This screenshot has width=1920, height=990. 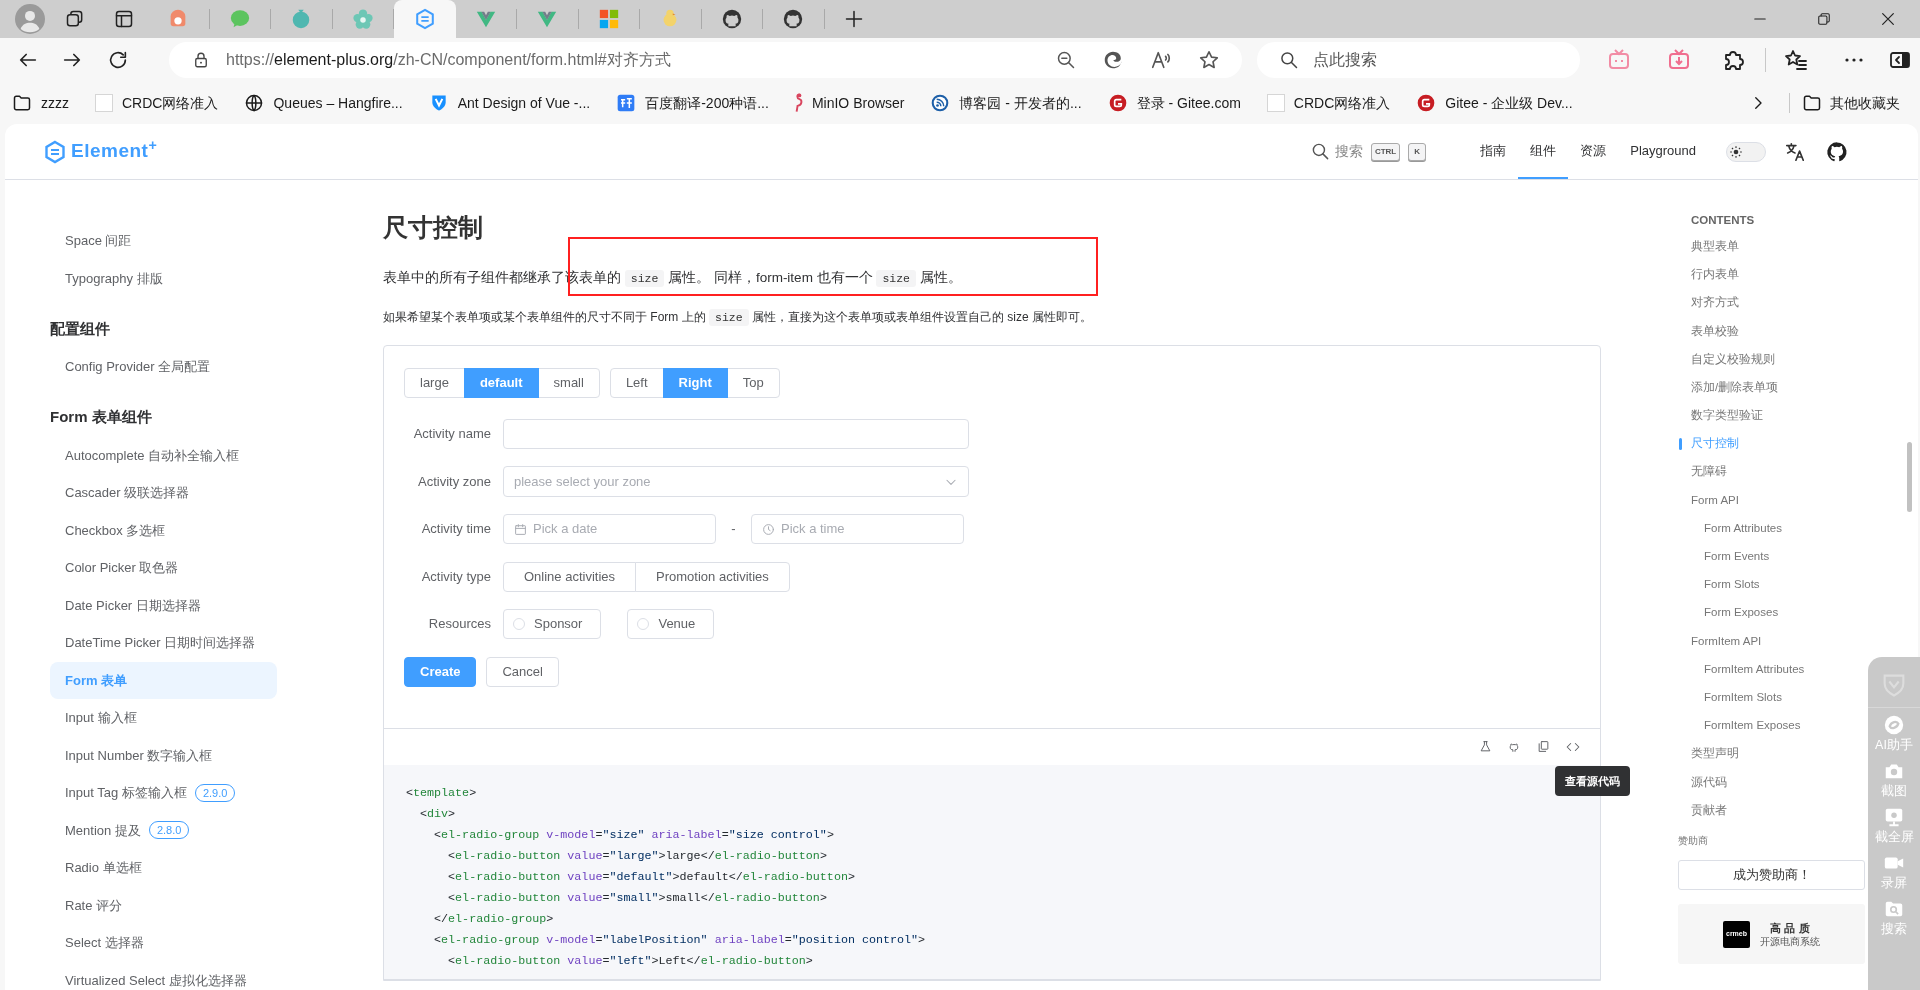 What do you see at coordinates (80, 328) in the screenshot?
I see `sidebar-heading: 配置组件` at bounding box center [80, 328].